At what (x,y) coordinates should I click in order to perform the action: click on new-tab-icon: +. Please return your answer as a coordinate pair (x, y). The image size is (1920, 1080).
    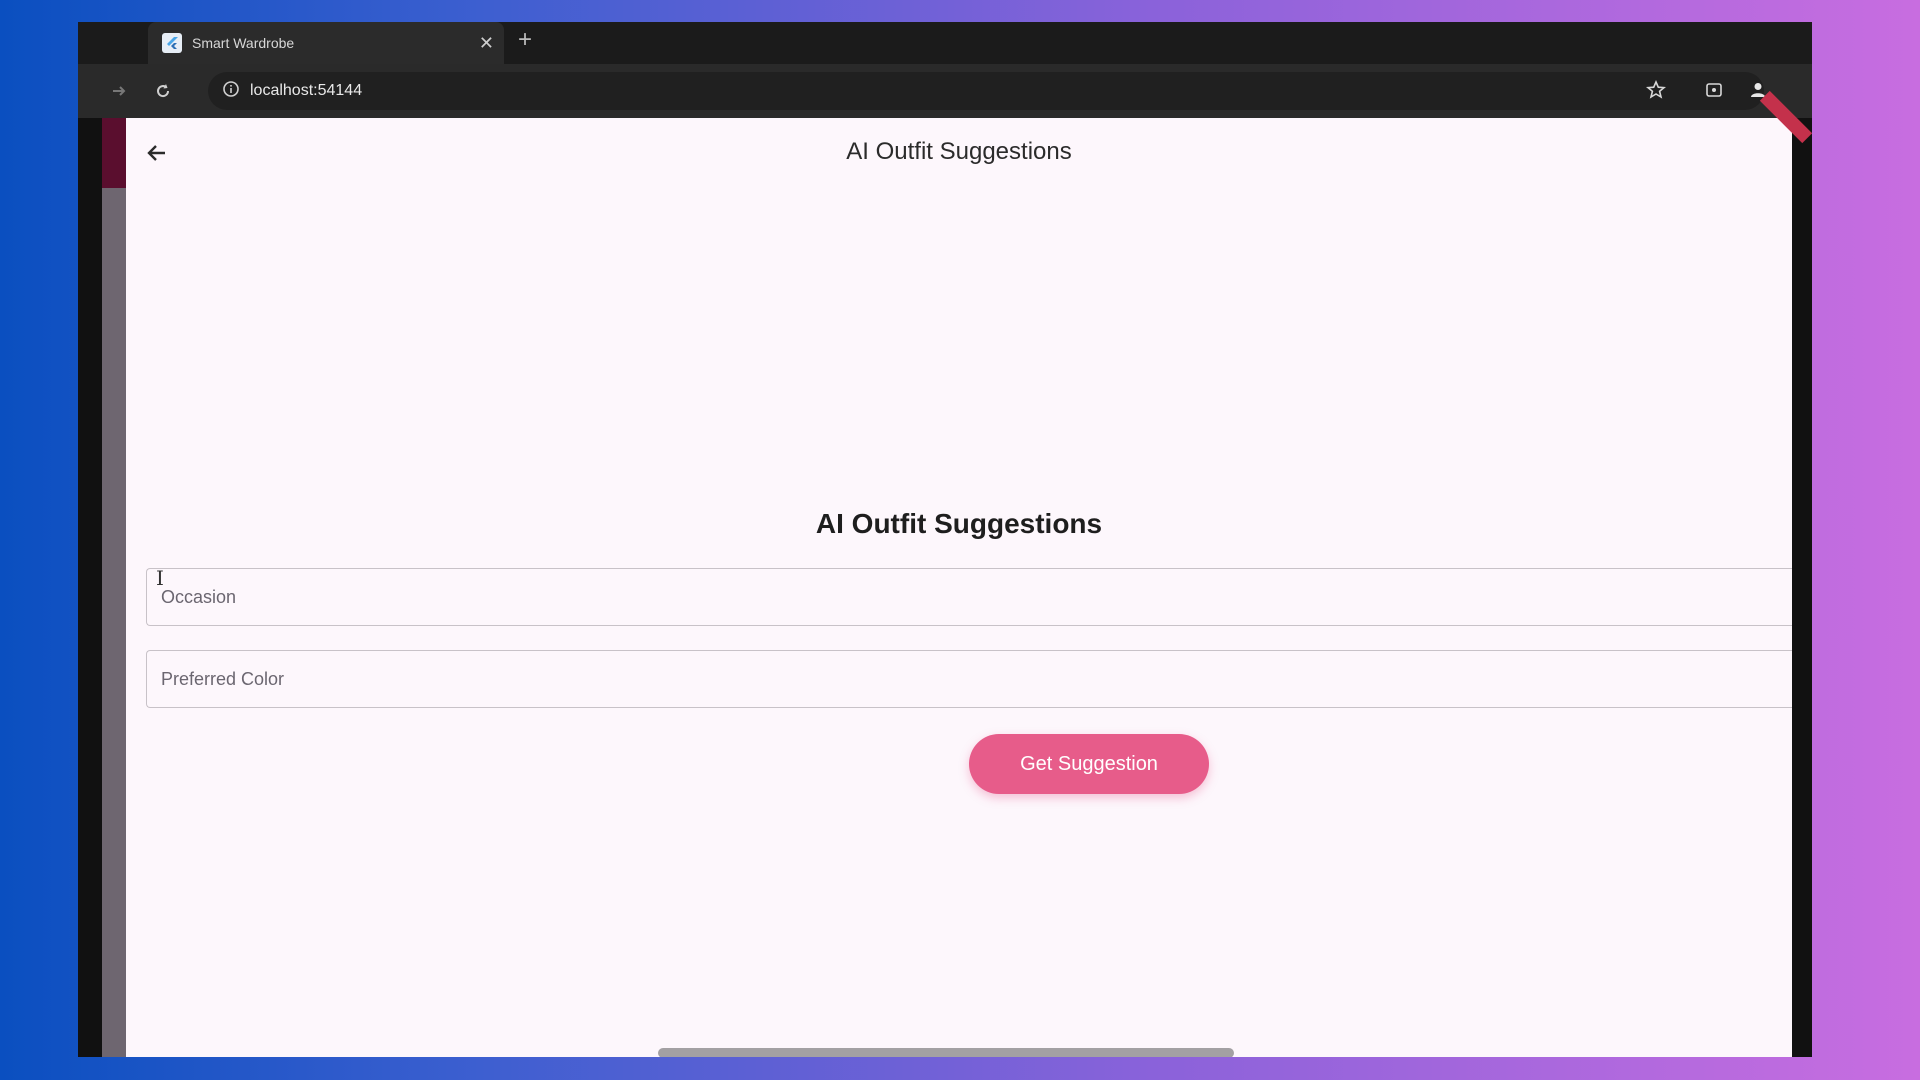
    Looking at the image, I should click on (525, 40).